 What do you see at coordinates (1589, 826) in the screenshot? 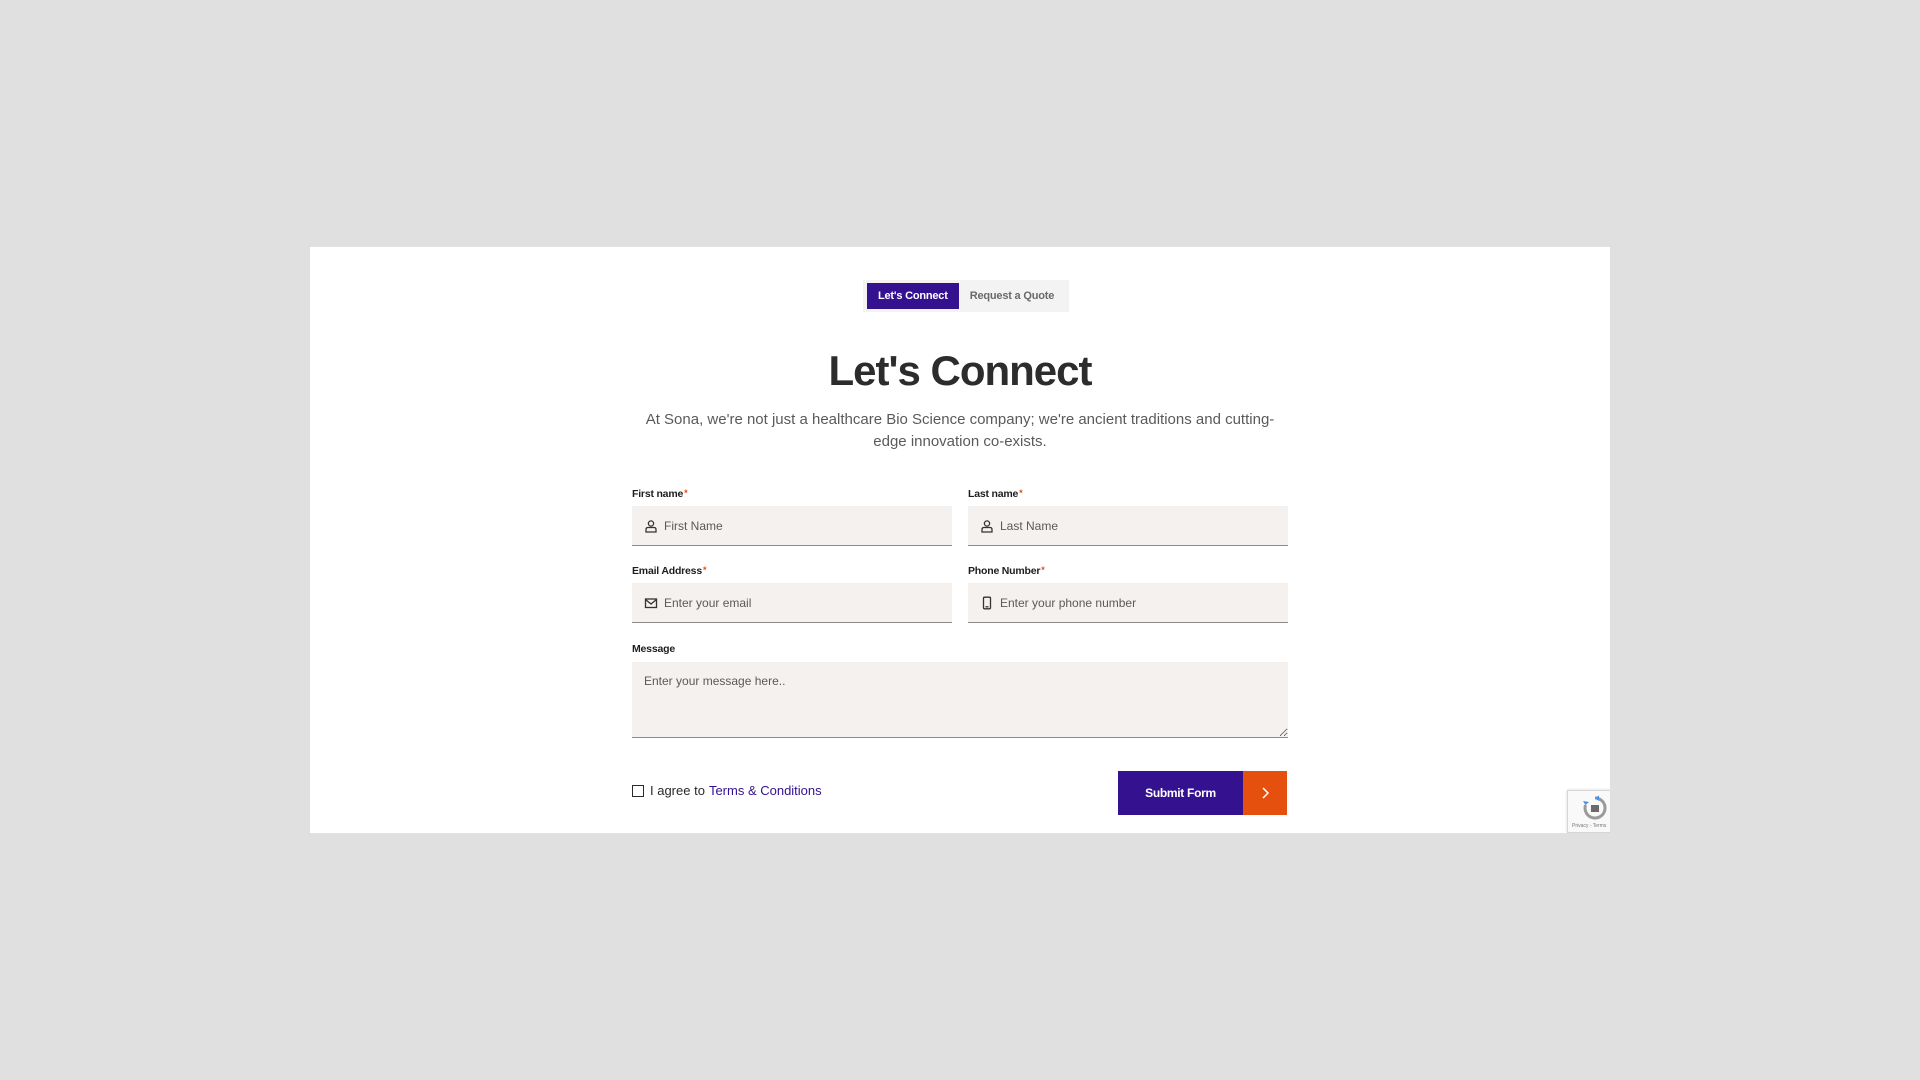
I see `recaptcha-footer: Privacy - Terms` at bounding box center [1589, 826].